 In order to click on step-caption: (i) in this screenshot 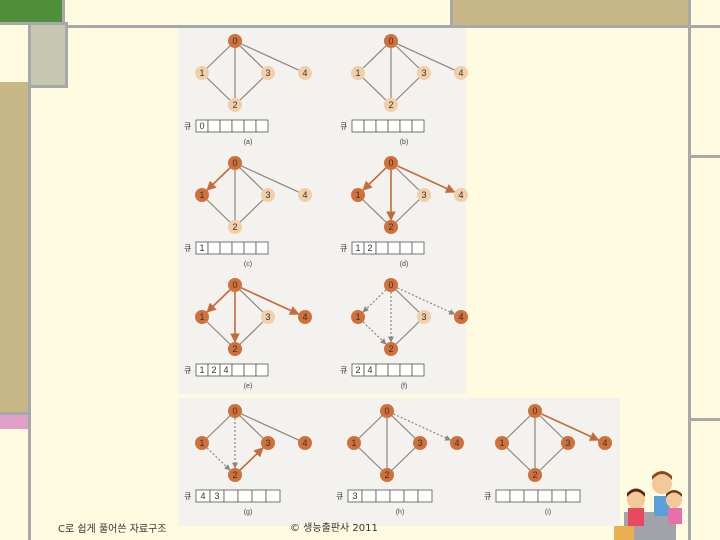, I will do `click(548, 512)`.